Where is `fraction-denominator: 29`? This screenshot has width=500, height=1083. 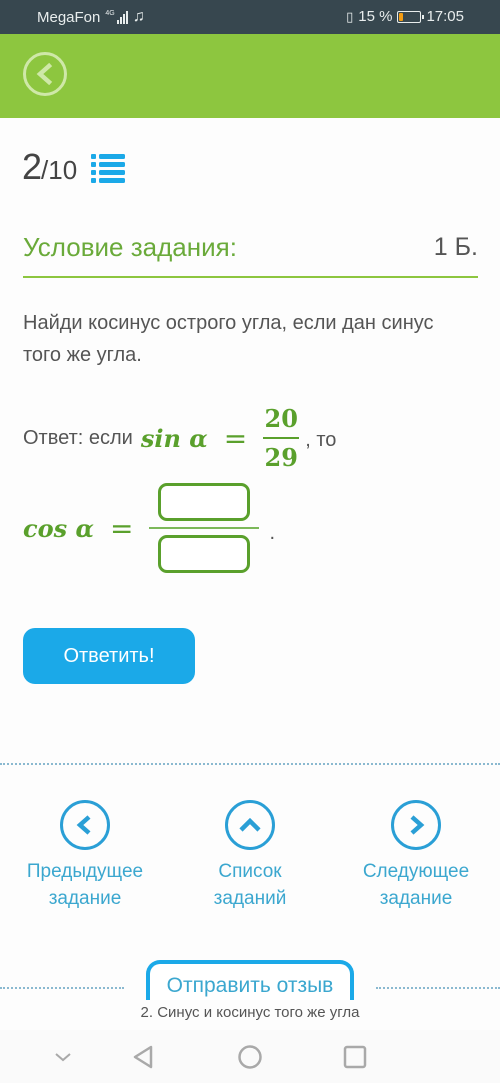
fraction-denominator: 29 is located at coordinates (281, 457).